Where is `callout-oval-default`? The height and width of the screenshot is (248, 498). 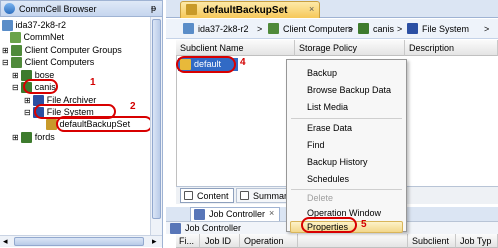
callout-oval-default is located at coordinates (206, 64).